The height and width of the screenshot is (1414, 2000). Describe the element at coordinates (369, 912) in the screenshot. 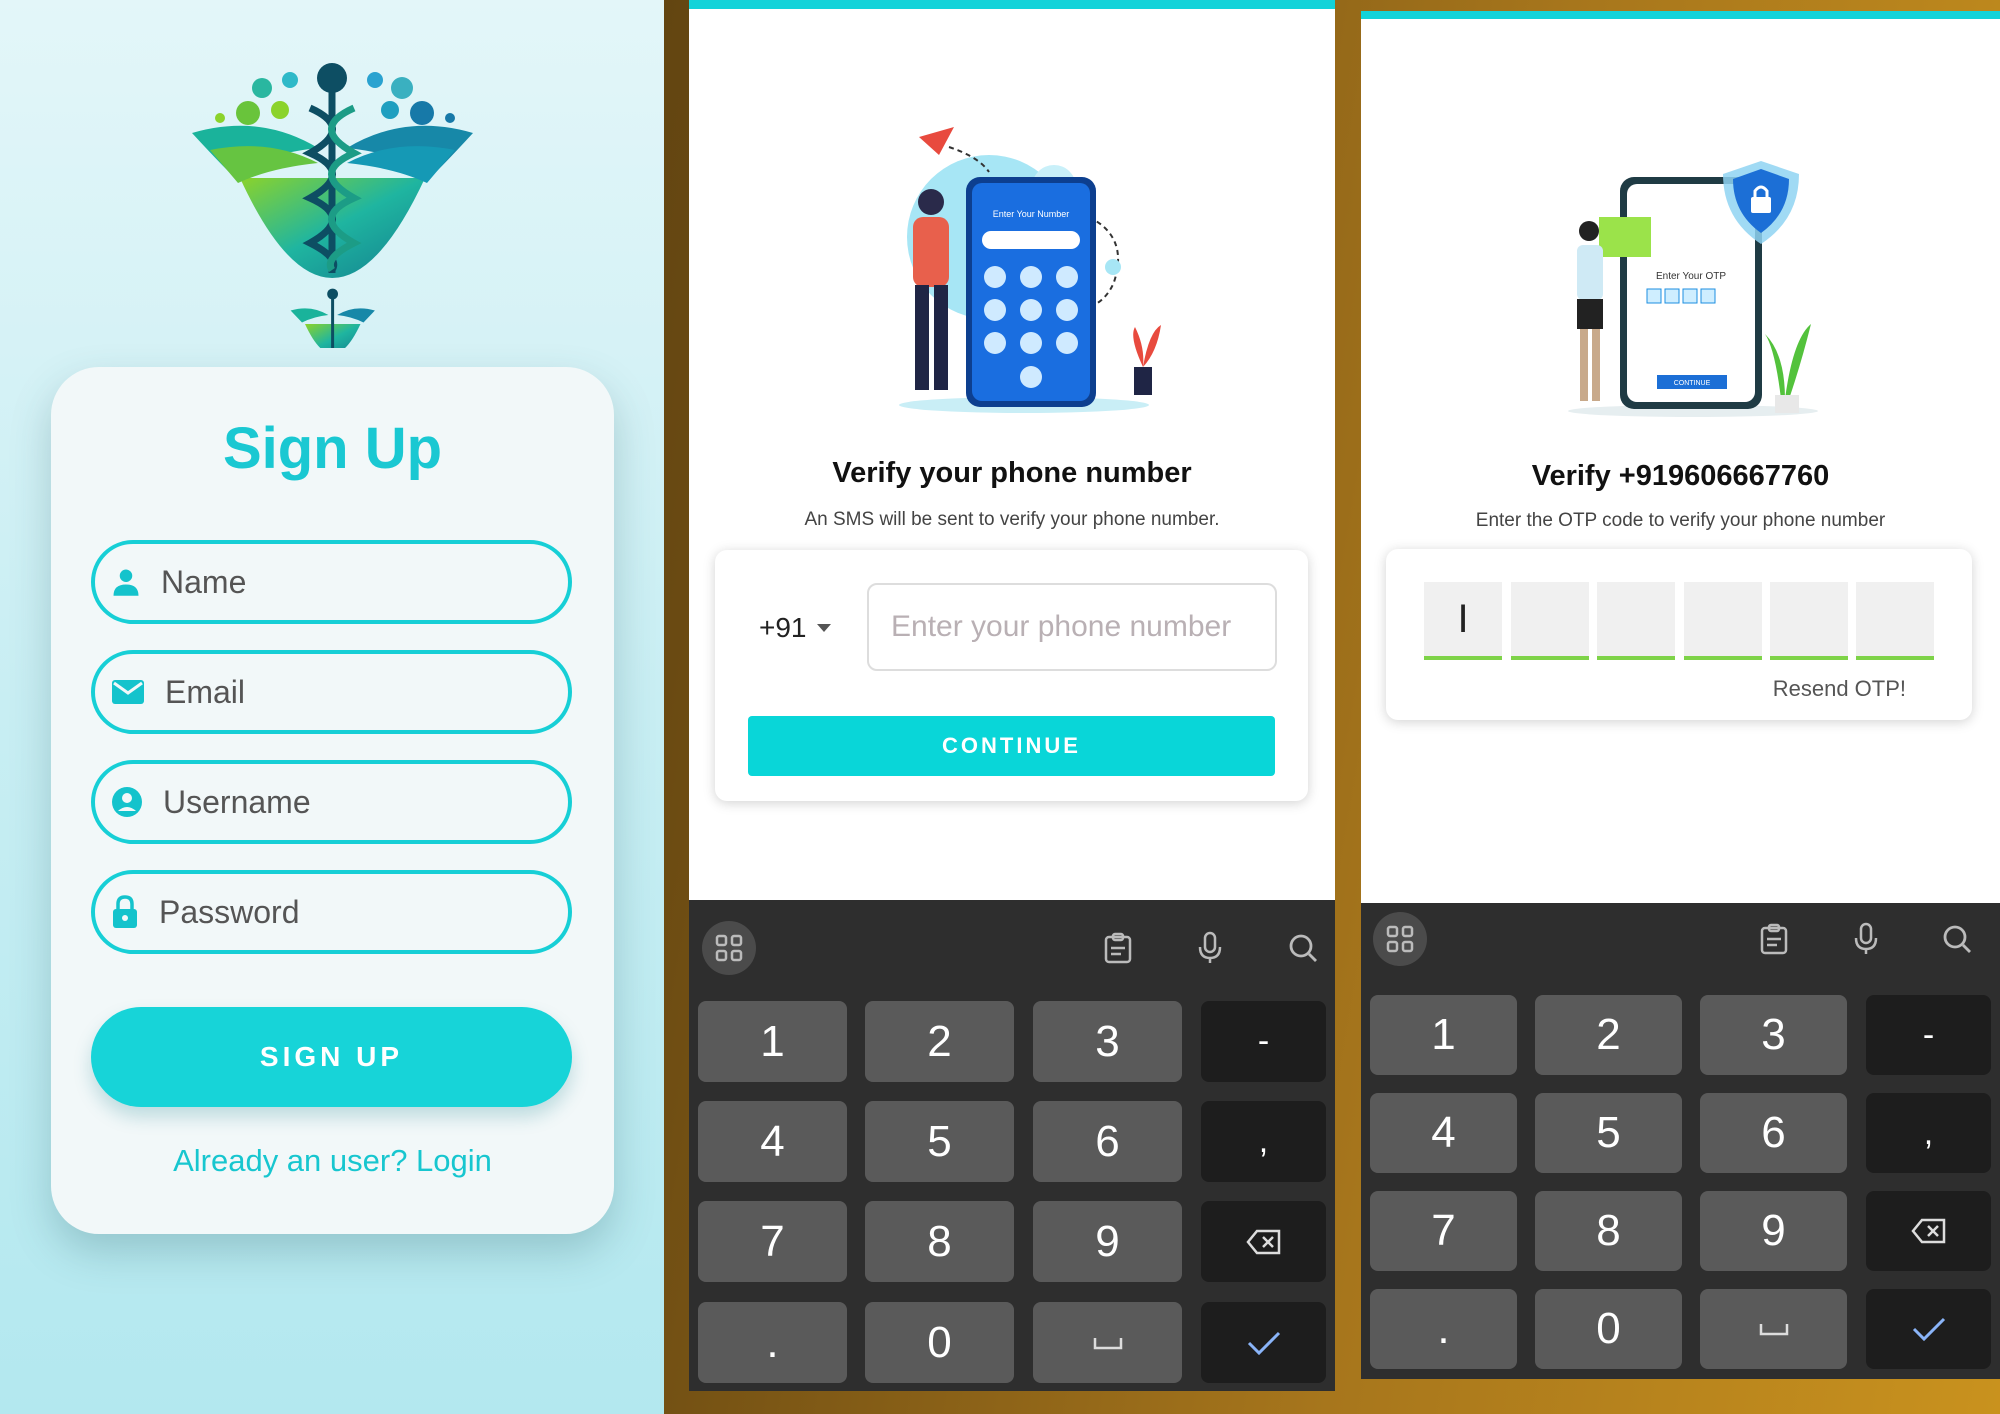

I see `password-input` at that location.